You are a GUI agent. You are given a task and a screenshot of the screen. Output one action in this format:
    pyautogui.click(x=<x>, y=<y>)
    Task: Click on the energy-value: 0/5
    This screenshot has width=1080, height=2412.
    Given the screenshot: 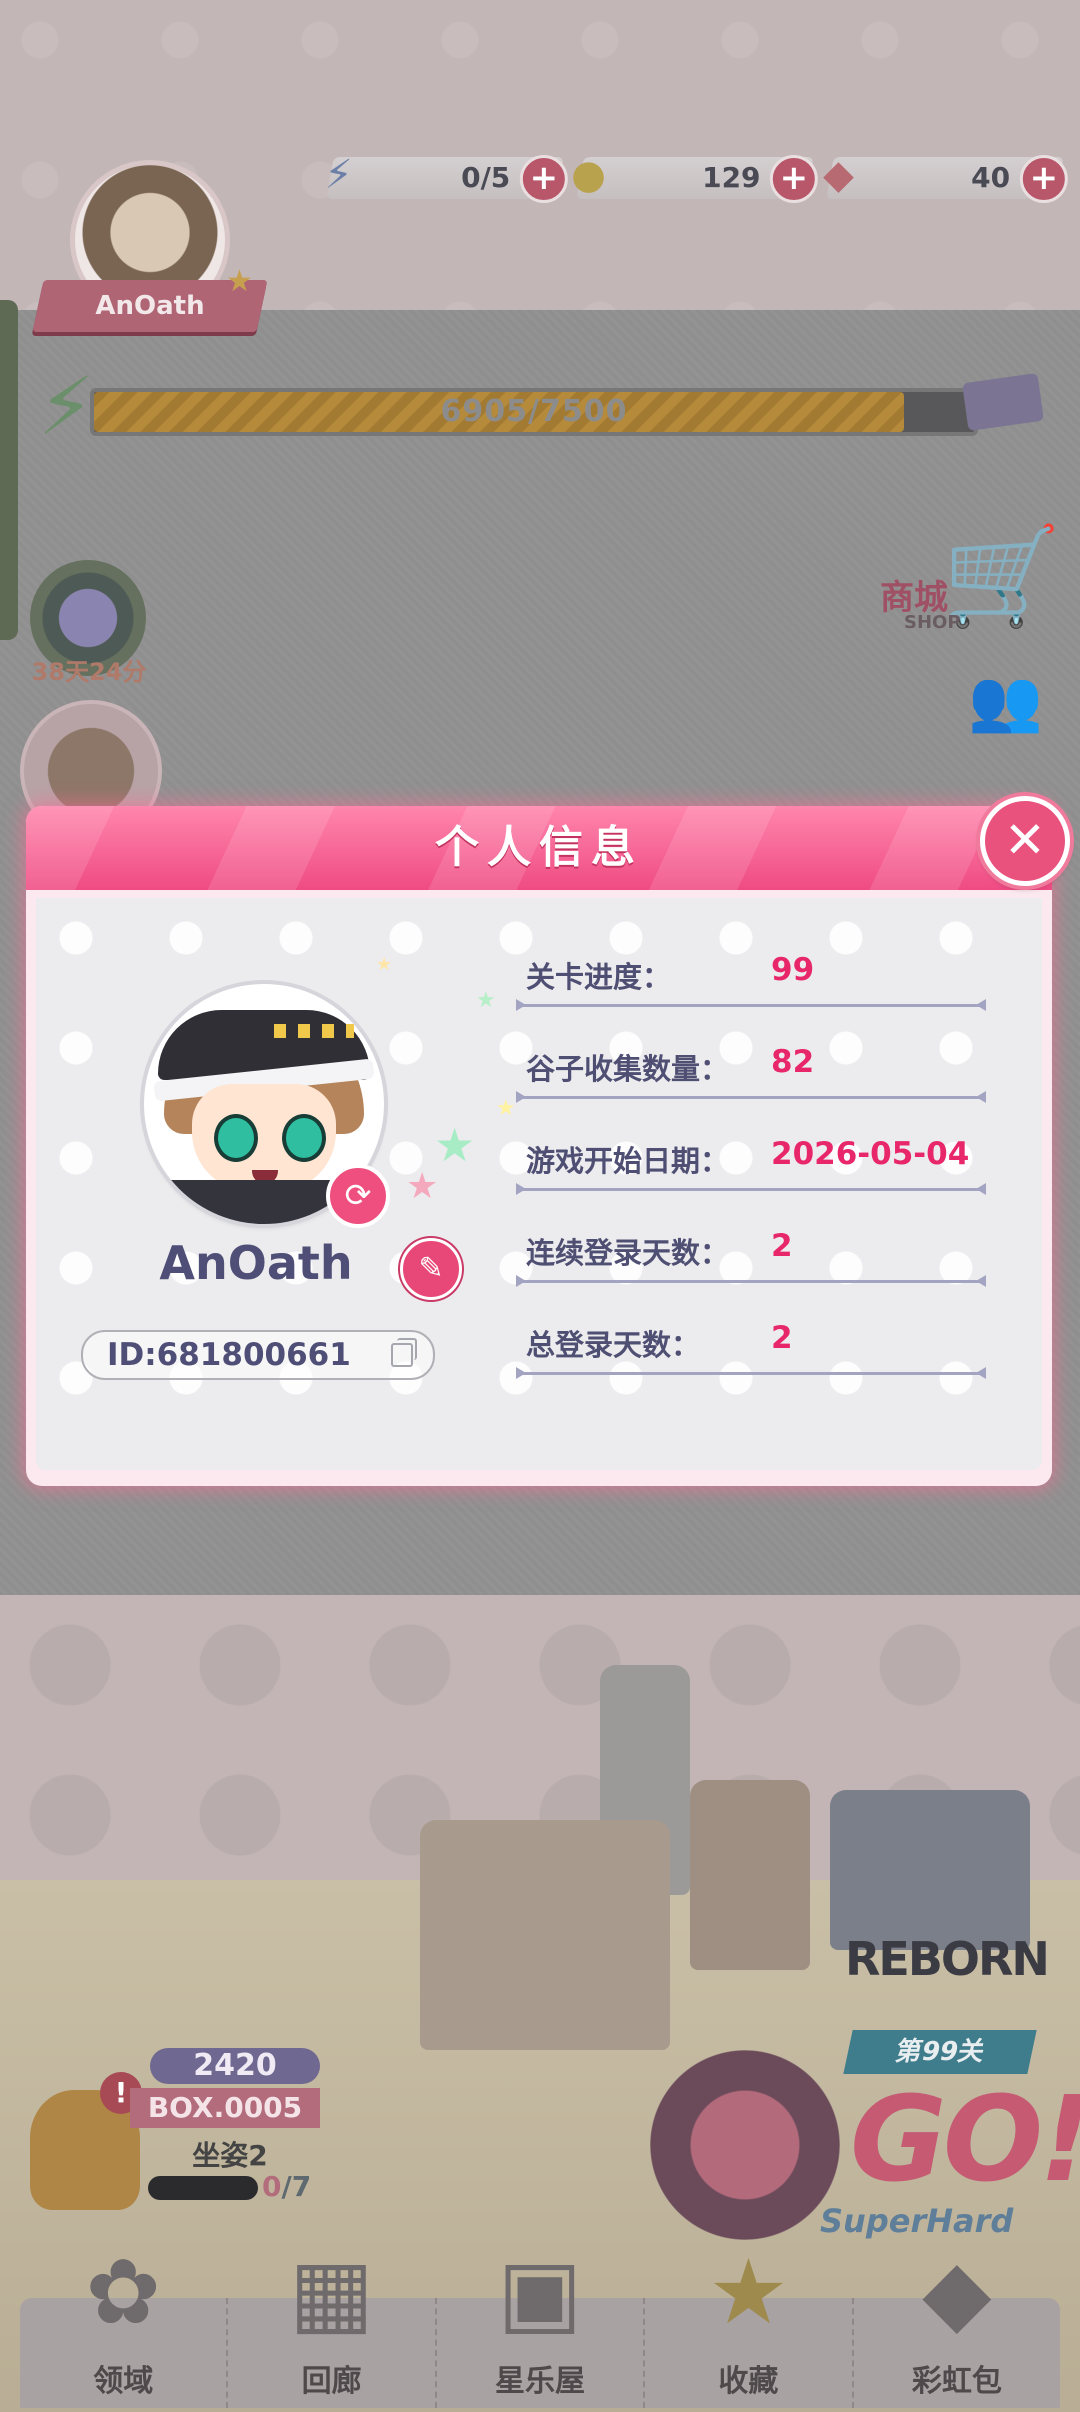 What is the action you would take?
    pyautogui.click(x=485, y=177)
    